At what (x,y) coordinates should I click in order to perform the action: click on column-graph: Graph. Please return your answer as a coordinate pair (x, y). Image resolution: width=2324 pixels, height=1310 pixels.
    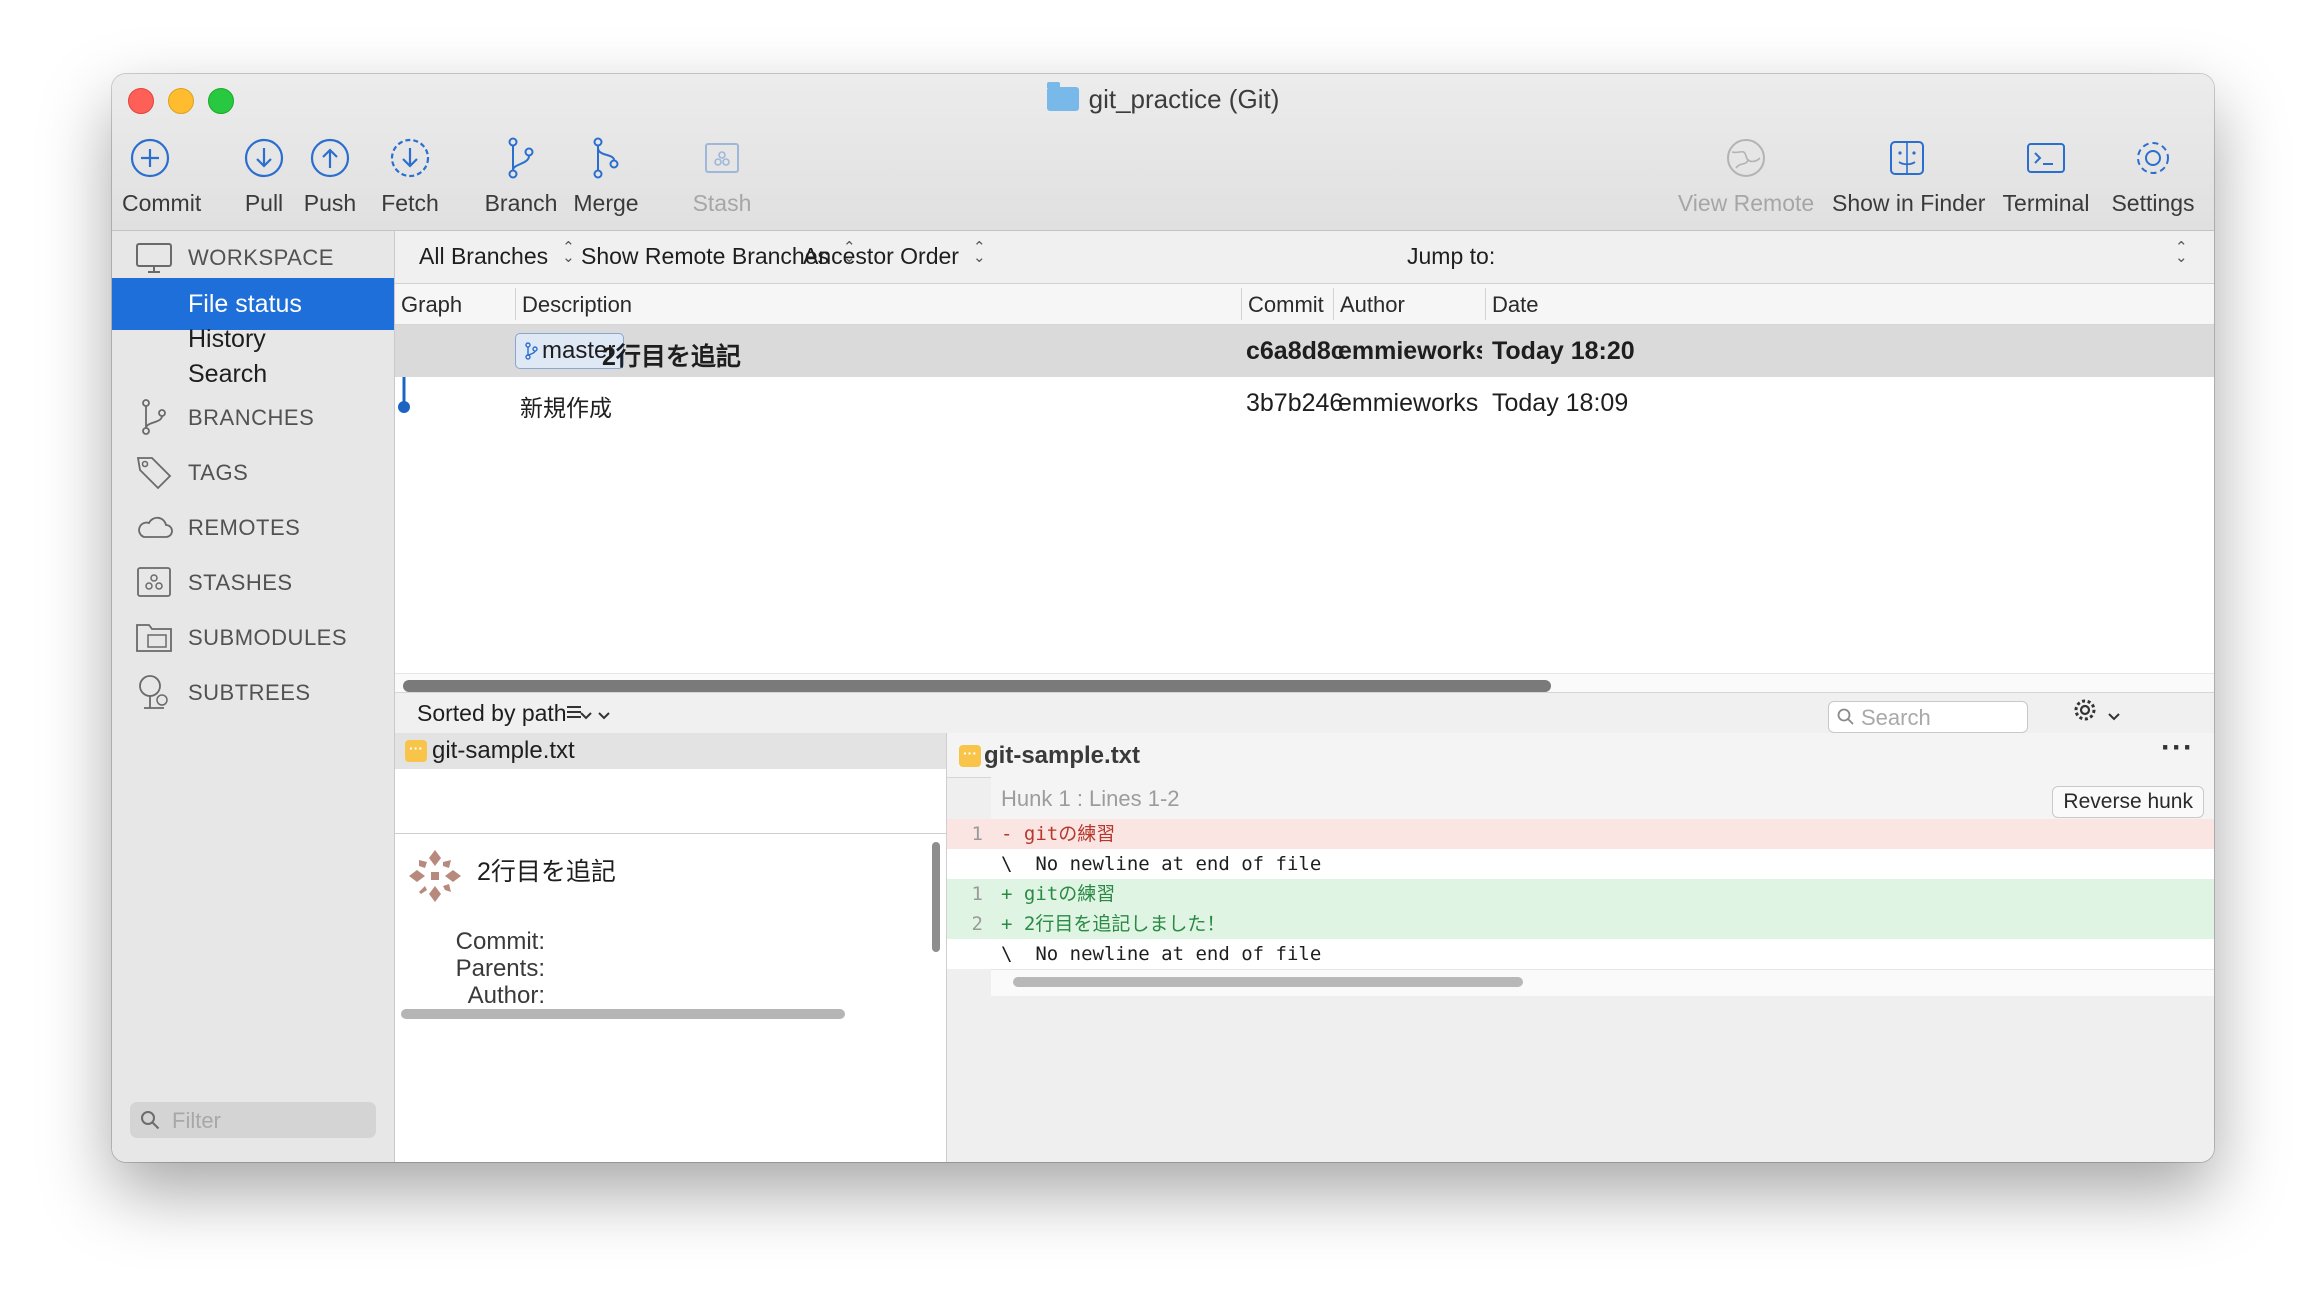
    Looking at the image, I should click on (431, 305).